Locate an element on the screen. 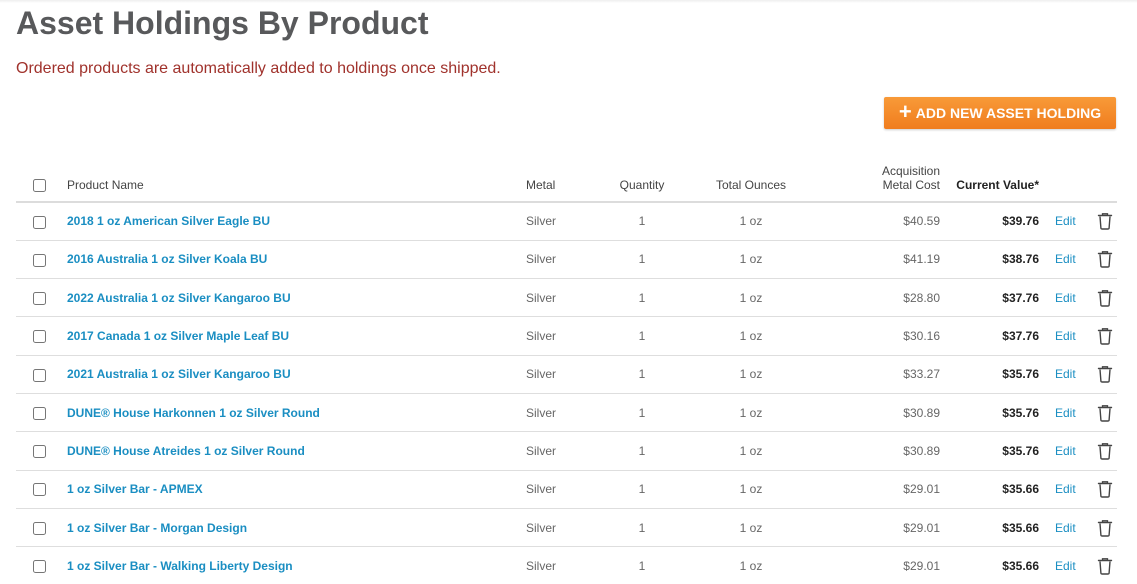 The image size is (1137, 584). acquisition-cost-cell: $30.16 is located at coordinates (875, 336).